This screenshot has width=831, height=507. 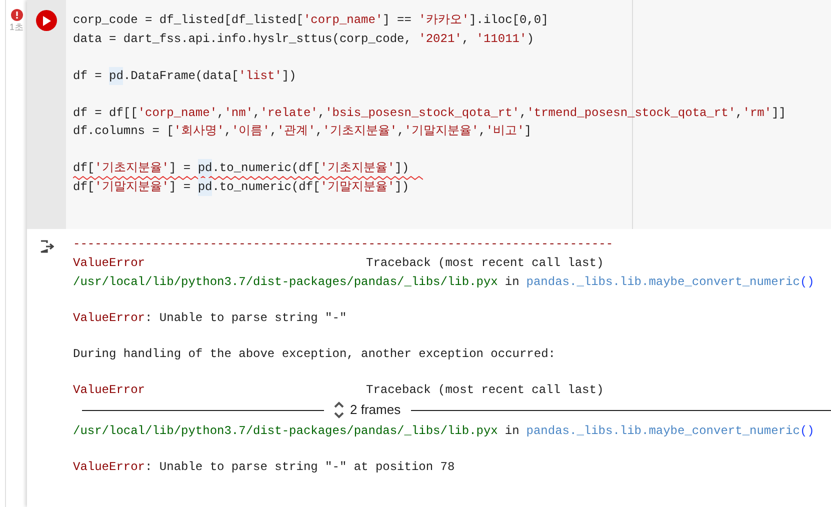 What do you see at coordinates (440, 39) in the screenshot?
I see `string-literal: '2021'` at bounding box center [440, 39].